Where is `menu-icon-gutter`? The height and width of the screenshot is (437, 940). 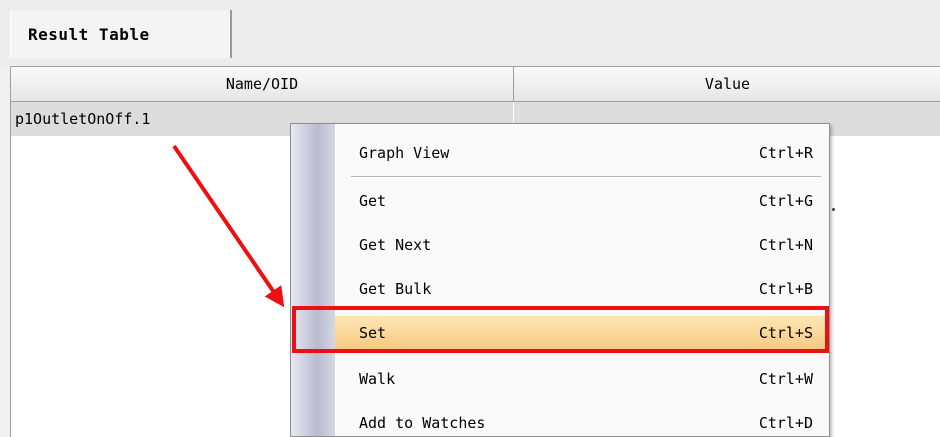
menu-icon-gutter is located at coordinates (313, 280).